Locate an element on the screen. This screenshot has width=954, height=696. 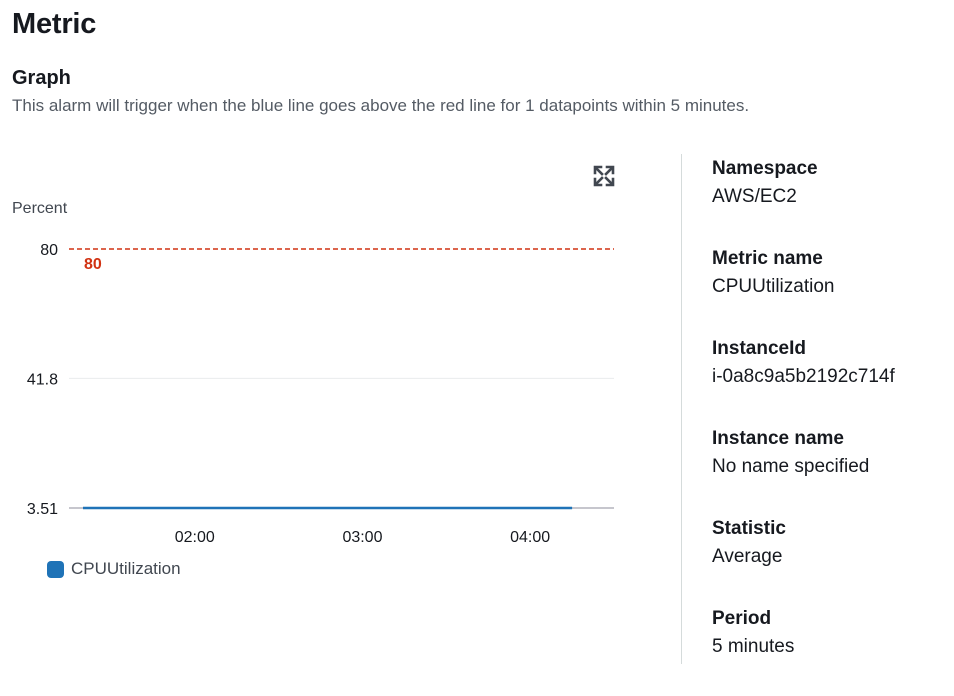
detail-key: Metric name is located at coordinates (767, 258).